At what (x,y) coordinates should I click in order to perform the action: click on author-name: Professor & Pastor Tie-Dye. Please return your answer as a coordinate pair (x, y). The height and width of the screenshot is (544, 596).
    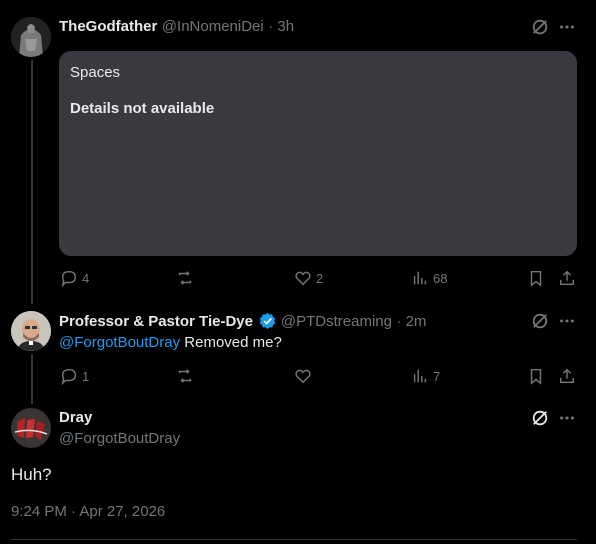
    Looking at the image, I should click on (156, 321).